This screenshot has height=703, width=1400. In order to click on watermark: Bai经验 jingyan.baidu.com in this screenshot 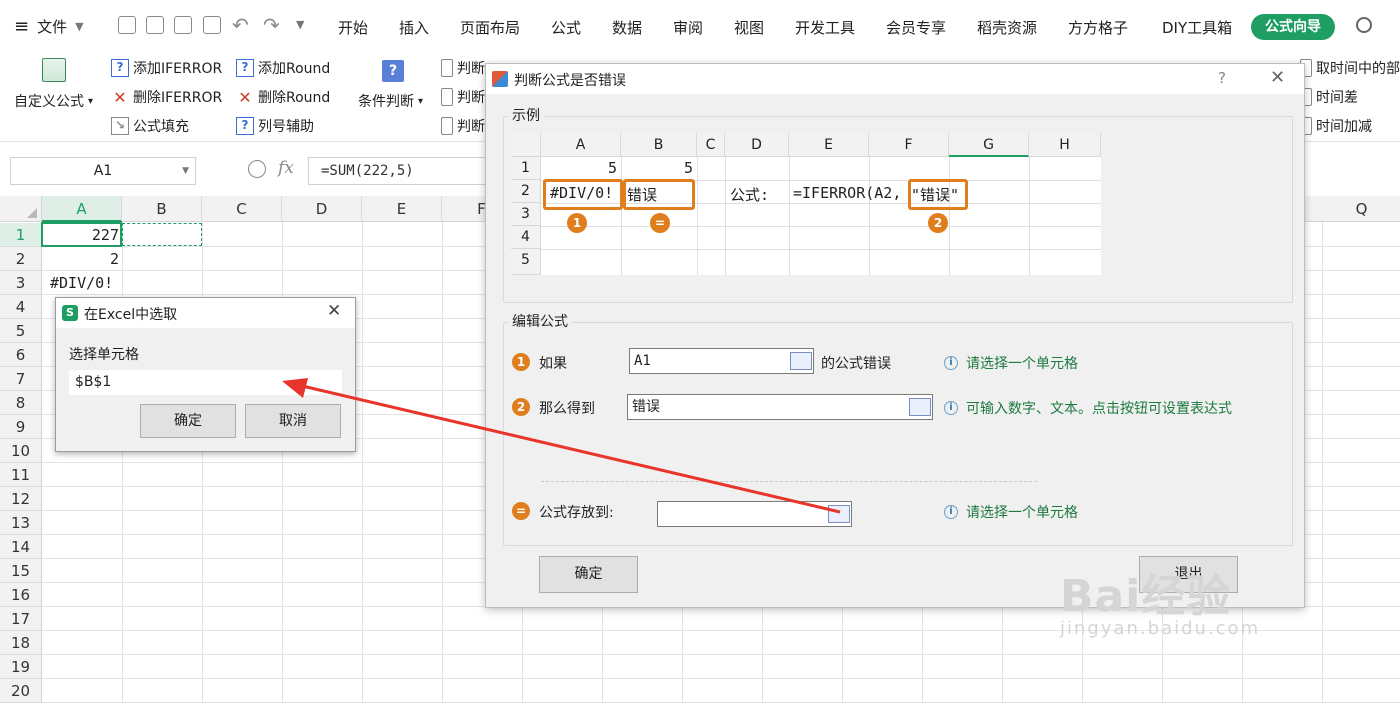, I will do `click(1160, 599)`.